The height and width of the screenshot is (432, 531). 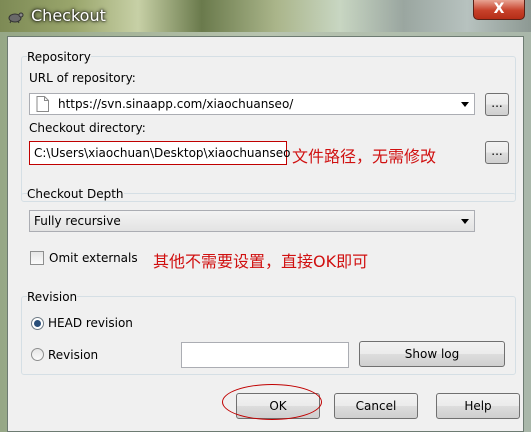 I want to click on revision-label: Revision, so click(x=73, y=355).